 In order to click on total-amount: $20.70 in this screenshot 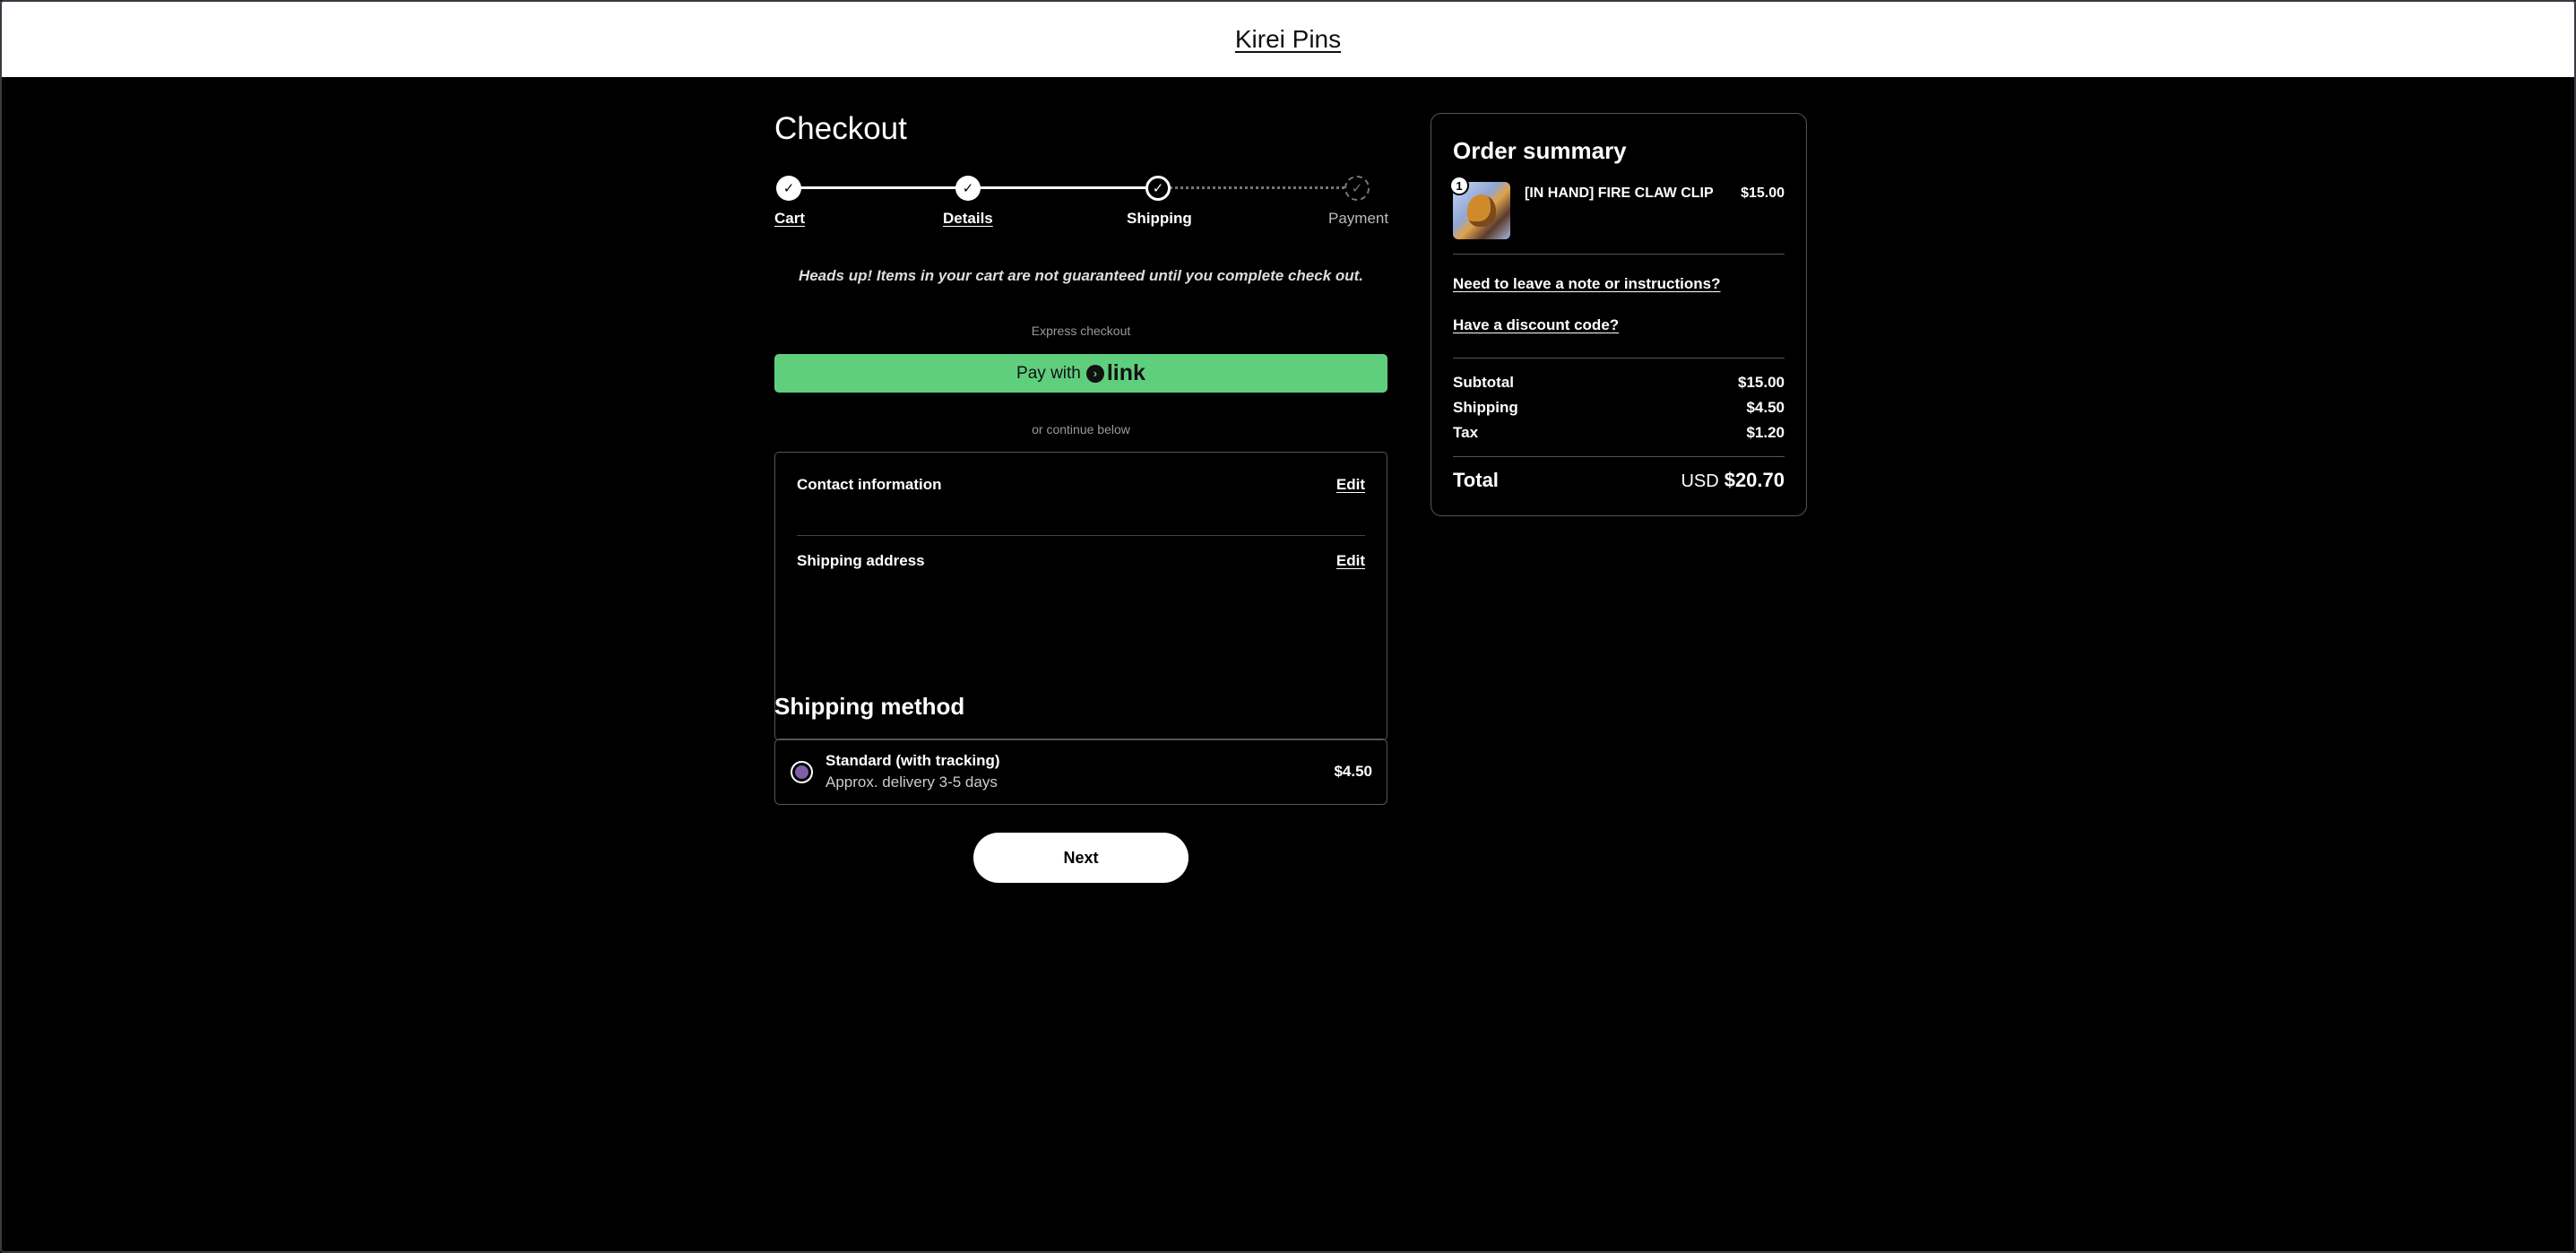, I will do `click(1754, 480)`.